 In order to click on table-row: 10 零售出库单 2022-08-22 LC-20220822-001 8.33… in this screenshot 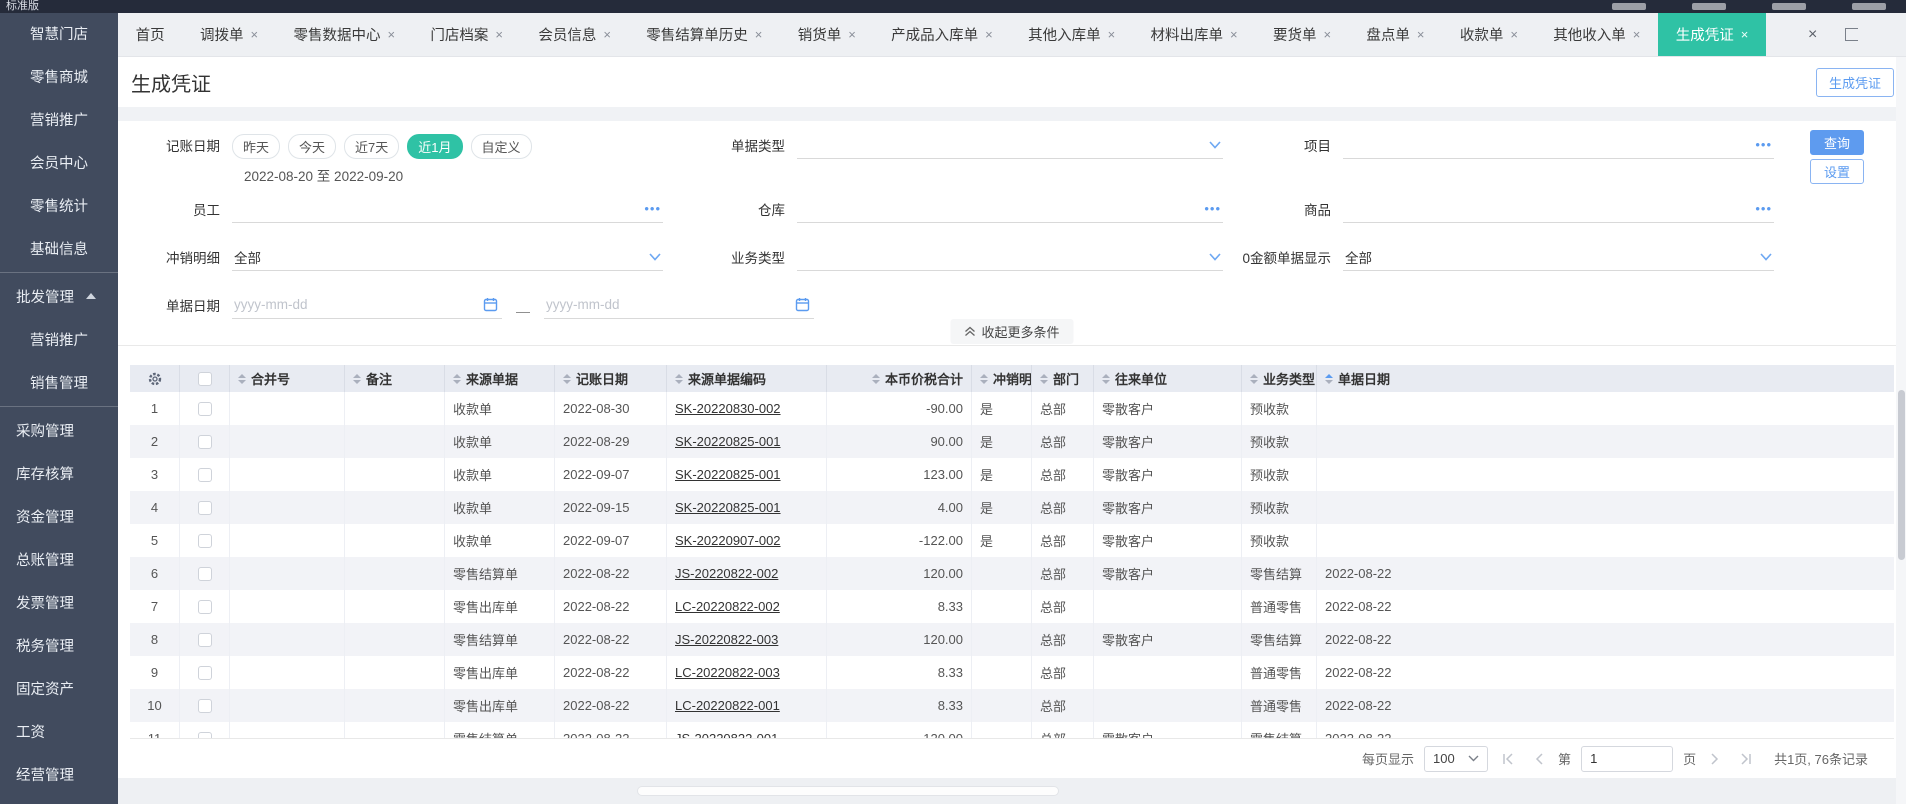, I will do `click(1012, 705)`.